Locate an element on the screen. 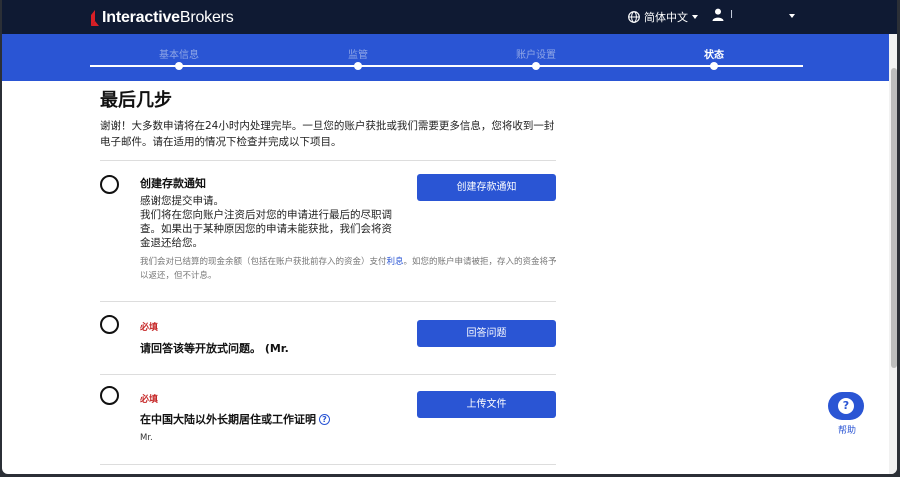 This screenshot has width=900, height=477. progress-stepper: 基本信息 监管 账户设置 状态 is located at coordinates (445, 57).